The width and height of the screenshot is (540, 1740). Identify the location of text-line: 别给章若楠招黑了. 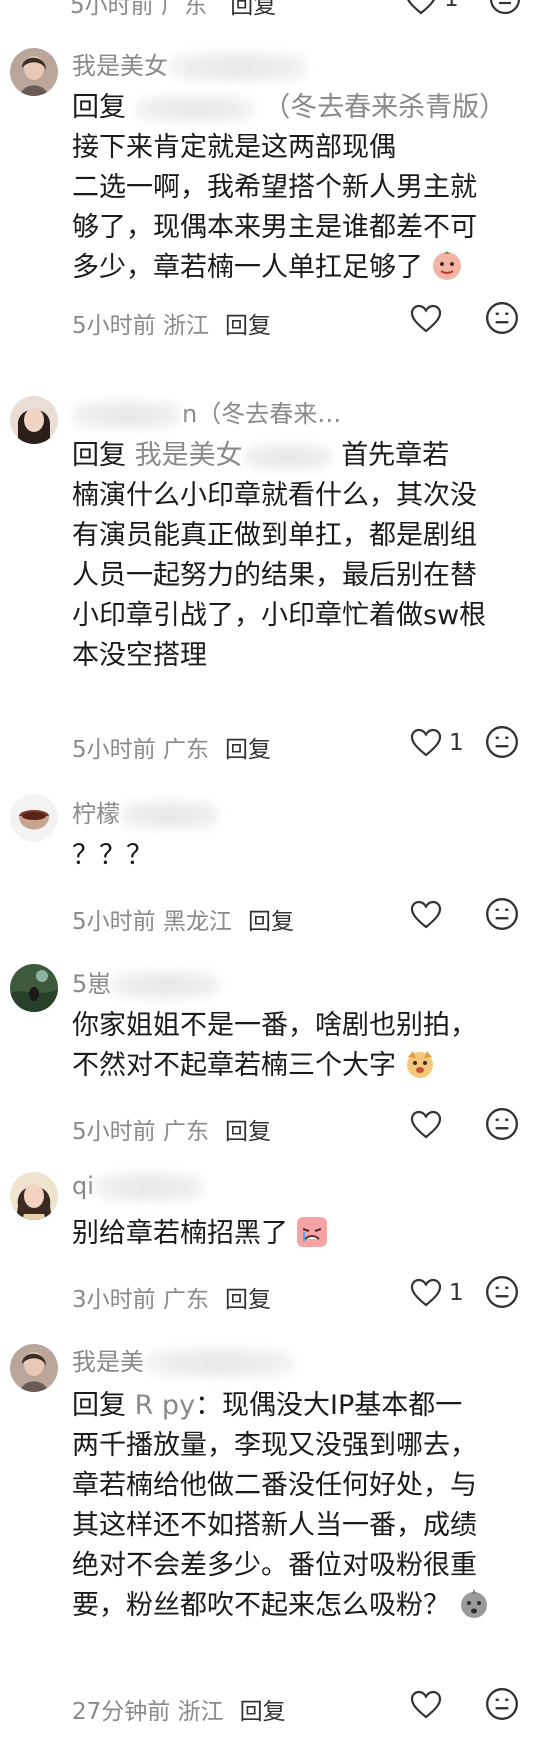
(180, 1233).